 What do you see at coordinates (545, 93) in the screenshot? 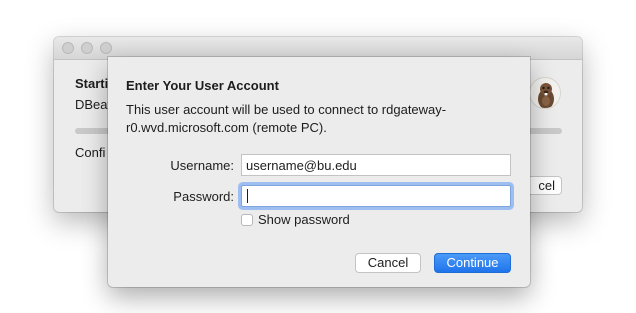
I see `dbeaver-beaver-icon` at bounding box center [545, 93].